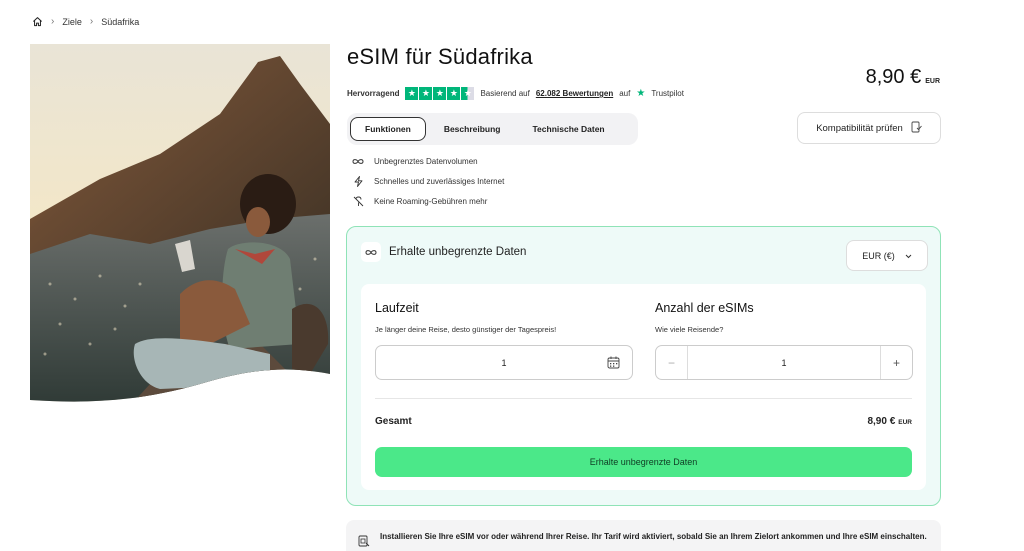 Image resolution: width=1024 pixels, height=551 pixels. What do you see at coordinates (704, 308) in the screenshot?
I see `esim-count-heading: Anzahl der eSIMs` at bounding box center [704, 308].